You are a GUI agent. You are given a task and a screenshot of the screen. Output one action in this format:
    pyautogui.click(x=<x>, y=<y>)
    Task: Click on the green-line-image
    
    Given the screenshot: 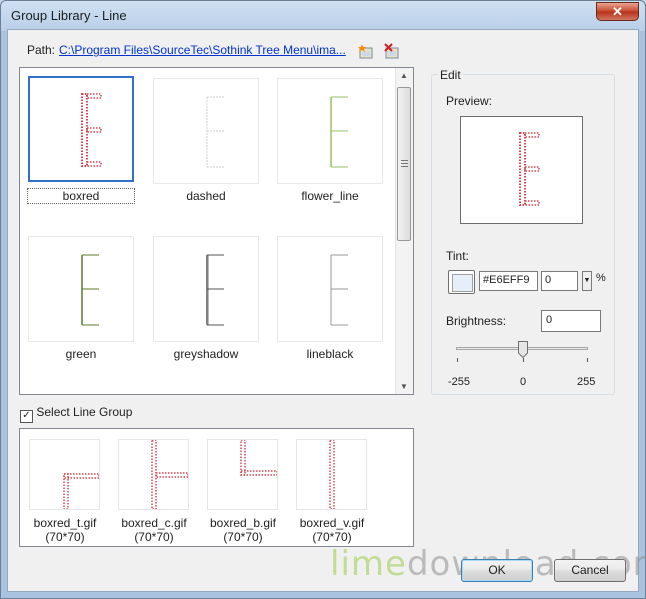 What is the action you would take?
    pyautogui.click(x=90, y=290)
    